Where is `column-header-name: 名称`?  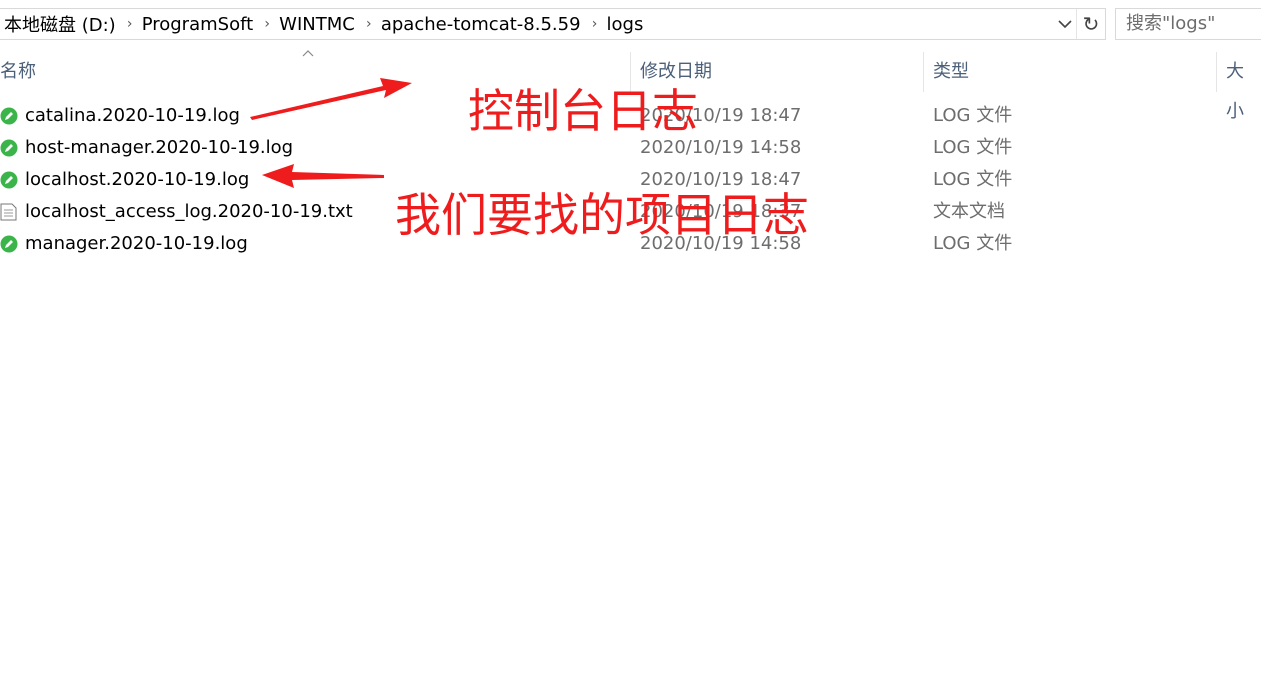
column-header-name: 名称 is located at coordinates (18, 72).